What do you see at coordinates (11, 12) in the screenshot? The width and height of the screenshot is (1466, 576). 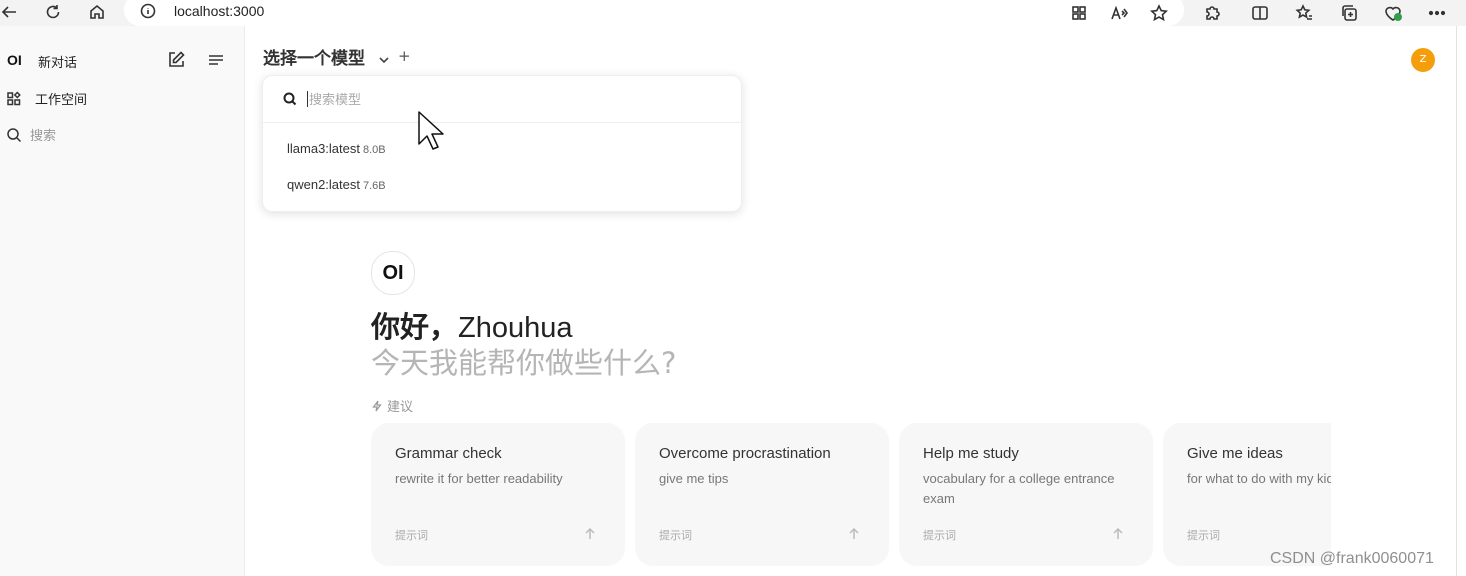 I see `back-icon` at bounding box center [11, 12].